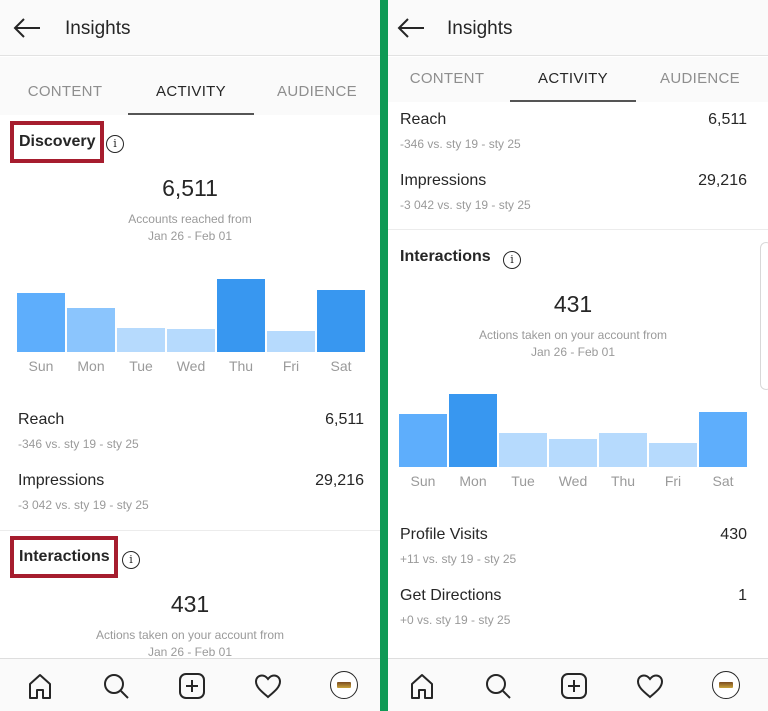  What do you see at coordinates (444, 534) in the screenshot?
I see `profile-visits-label: Profile Visits` at bounding box center [444, 534].